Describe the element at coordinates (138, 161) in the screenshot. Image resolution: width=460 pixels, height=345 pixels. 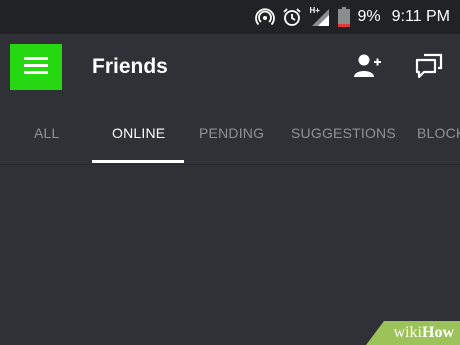
I see `active-tab-indicator` at that location.